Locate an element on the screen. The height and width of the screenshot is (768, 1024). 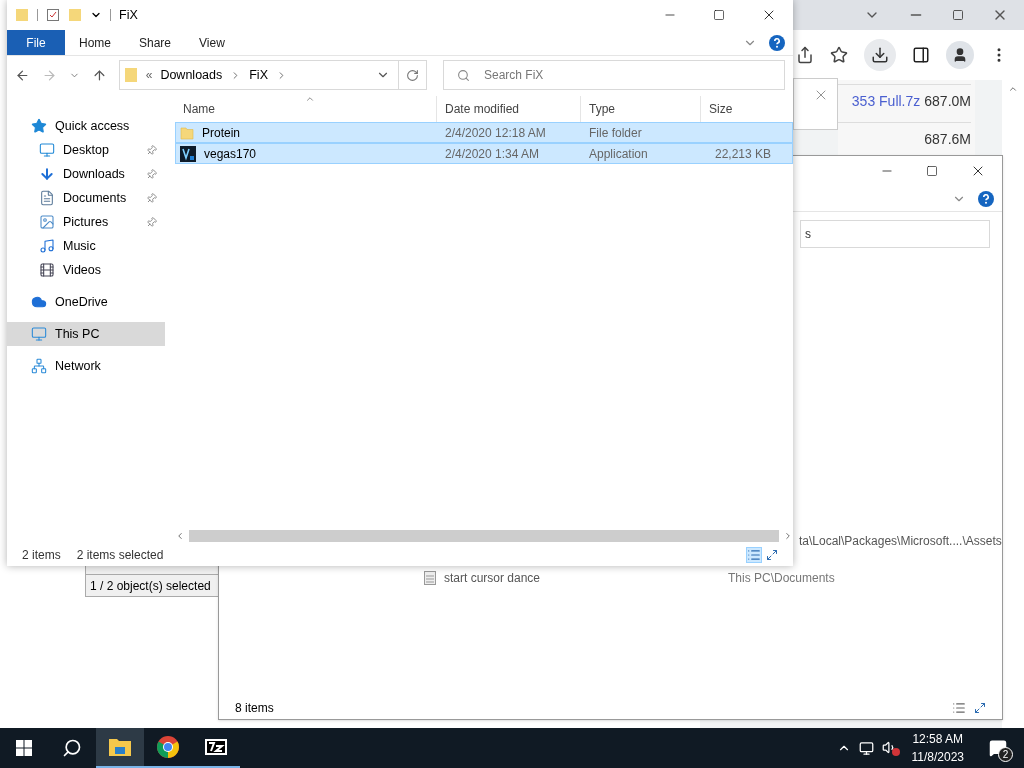
nav-item: Desktop is located at coordinates (86, 150).